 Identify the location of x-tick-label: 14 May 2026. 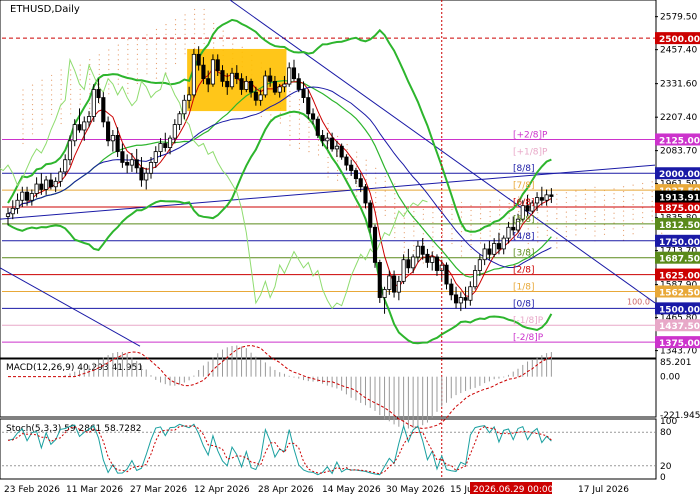
(351, 490).